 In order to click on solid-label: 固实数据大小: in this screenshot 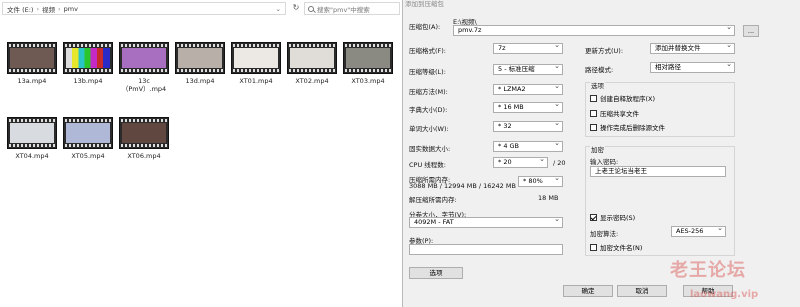, I will do `click(430, 149)`.